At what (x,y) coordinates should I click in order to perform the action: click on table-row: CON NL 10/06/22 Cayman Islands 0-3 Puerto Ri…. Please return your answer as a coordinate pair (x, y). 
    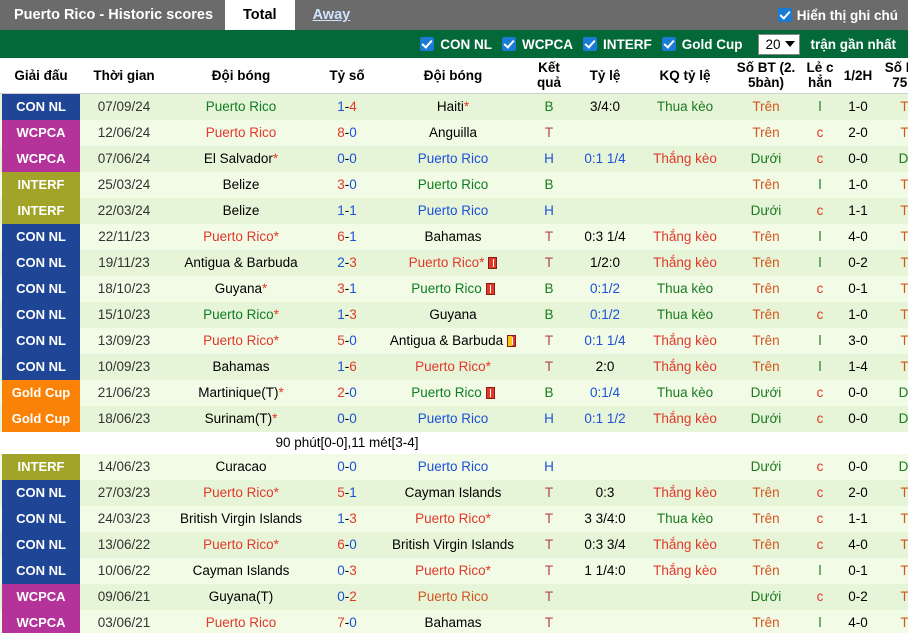
    Looking at the image, I should click on (454, 570).